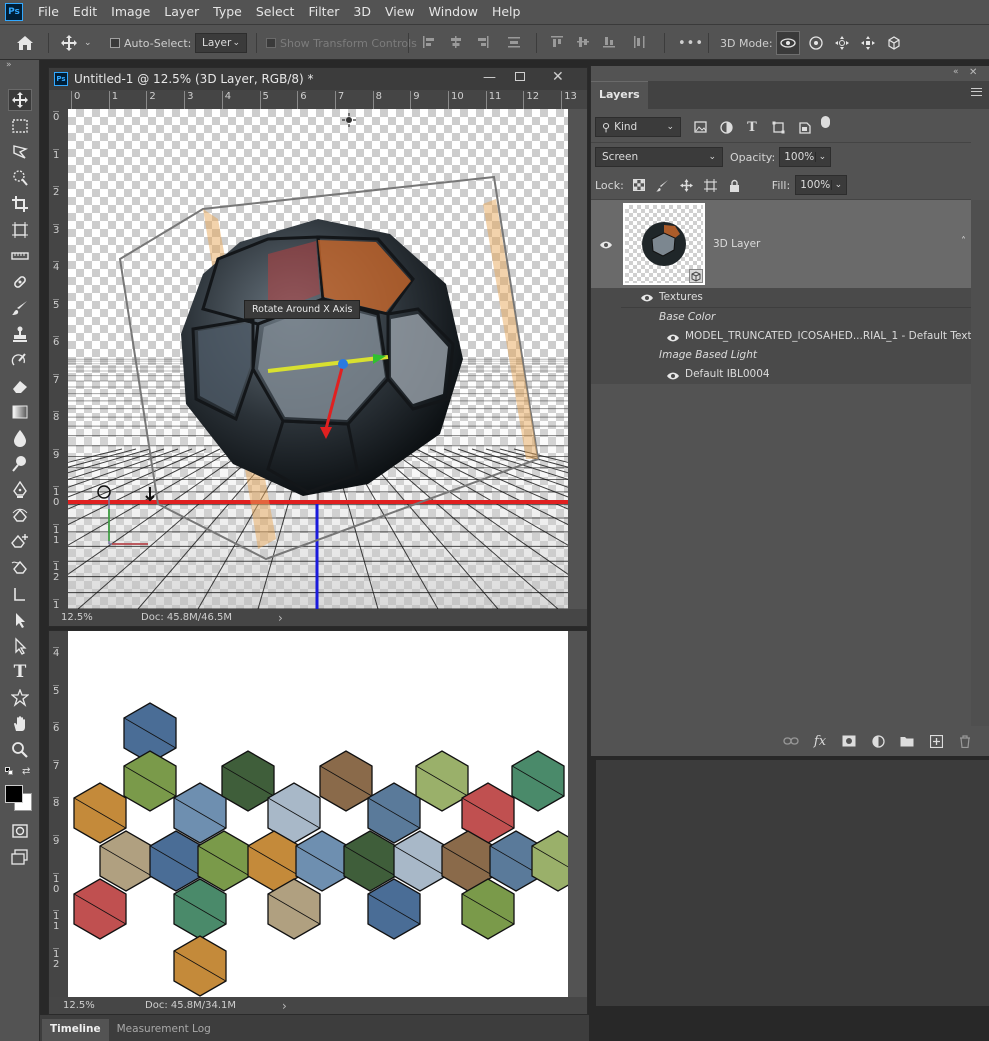 This screenshot has height=1041, width=989. What do you see at coordinates (20, 490) in the screenshot?
I see `pen-tool-icon` at bounding box center [20, 490].